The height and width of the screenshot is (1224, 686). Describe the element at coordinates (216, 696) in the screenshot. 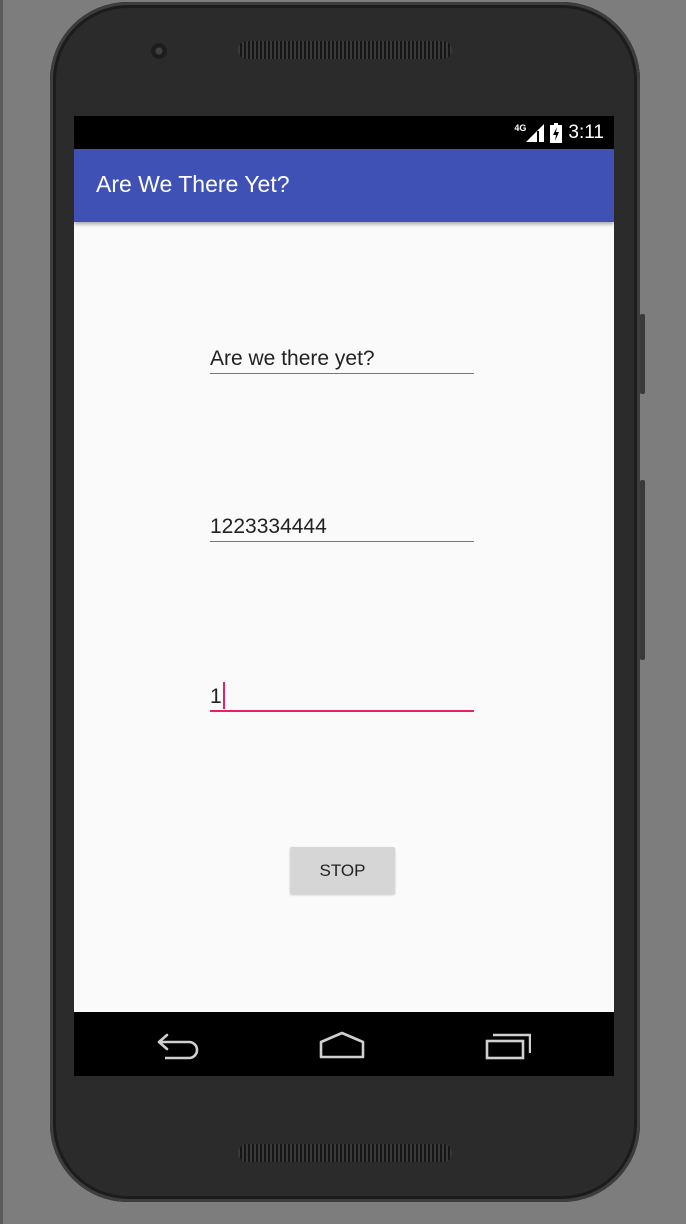

I see `minutes-input-value: 1` at that location.